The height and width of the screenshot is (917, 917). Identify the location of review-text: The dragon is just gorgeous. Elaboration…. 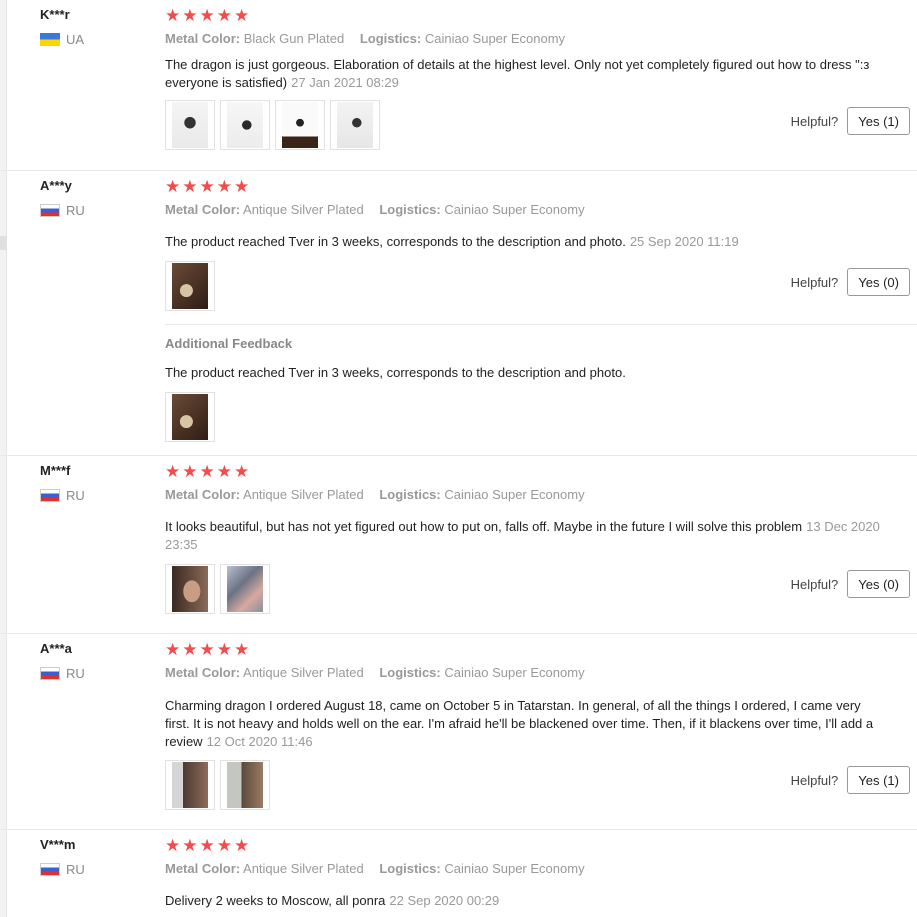
(525, 74).